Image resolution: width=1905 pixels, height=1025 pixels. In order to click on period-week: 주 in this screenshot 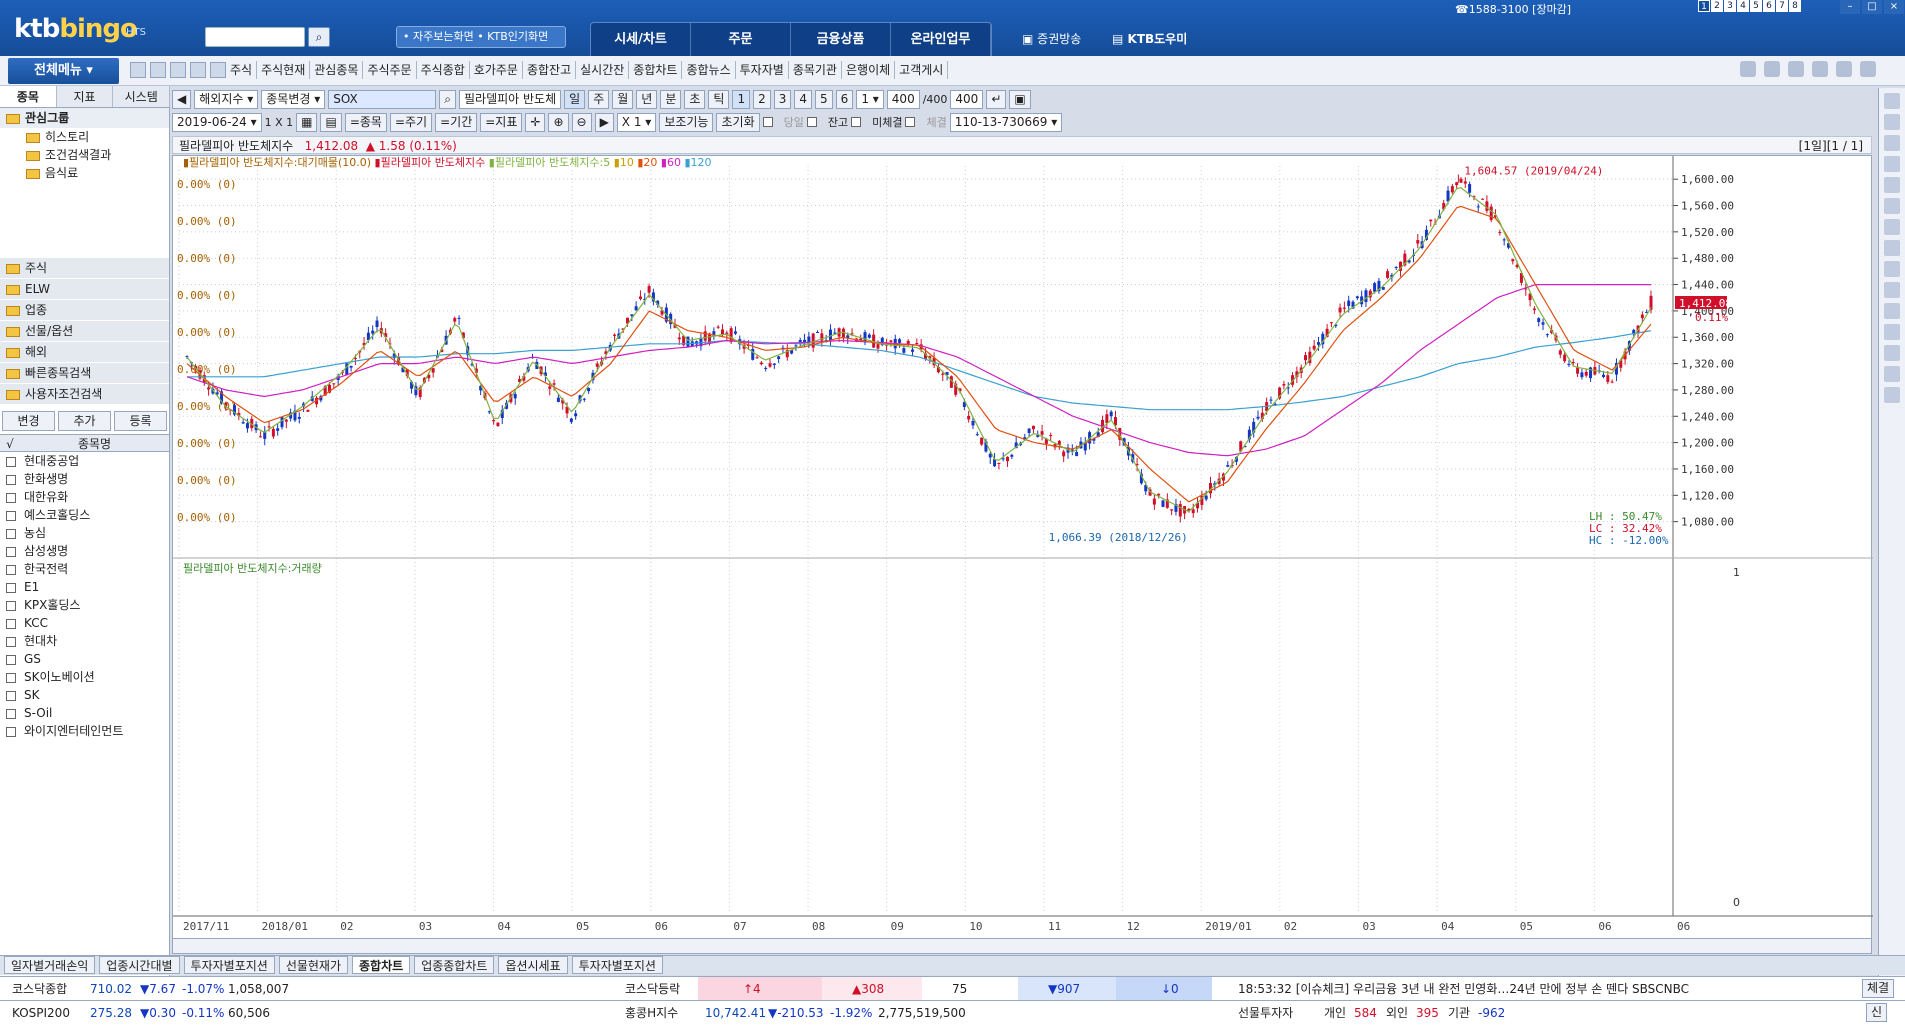, I will do `click(599, 99)`.